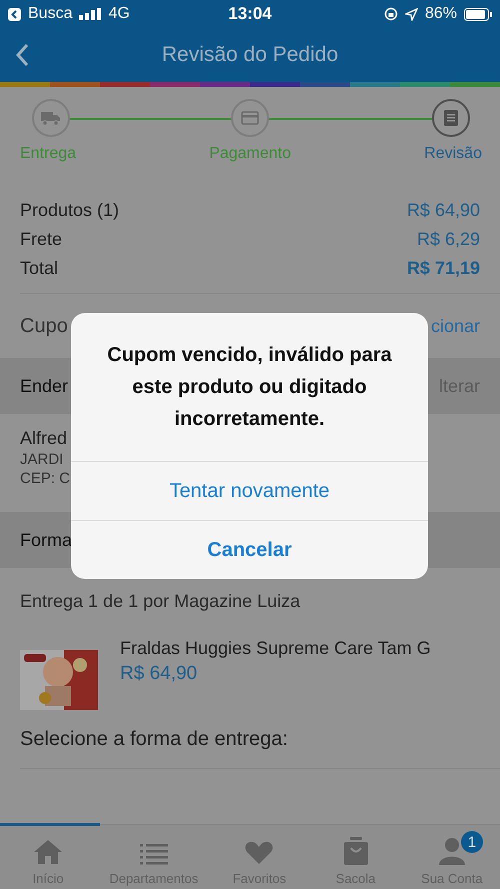 The image size is (500, 889). What do you see at coordinates (250, 55) in the screenshot?
I see `page-title: Revisão do Pedido` at bounding box center [250, 55].